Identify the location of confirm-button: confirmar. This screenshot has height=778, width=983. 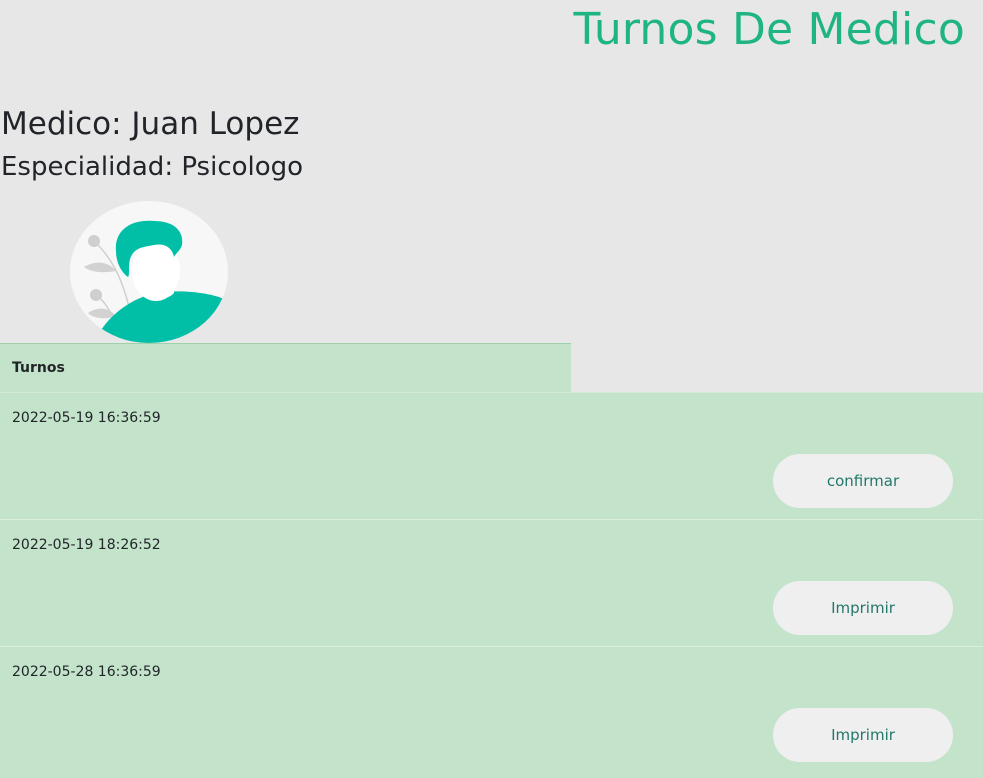
(863, 481).